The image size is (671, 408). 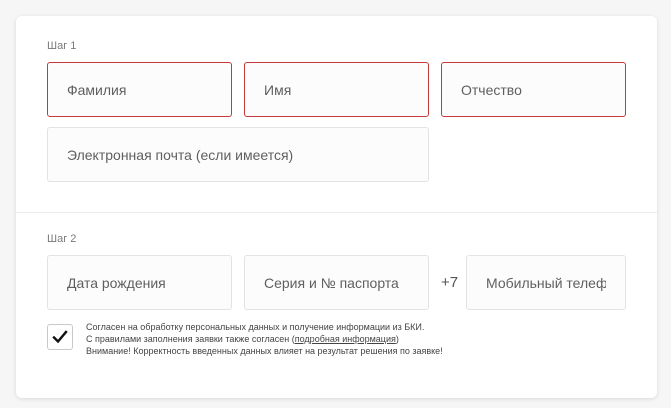 What do you see at coordinates (336, 89) in the screenshot?
I see `first-name-field` at bounding box center [336, 89].